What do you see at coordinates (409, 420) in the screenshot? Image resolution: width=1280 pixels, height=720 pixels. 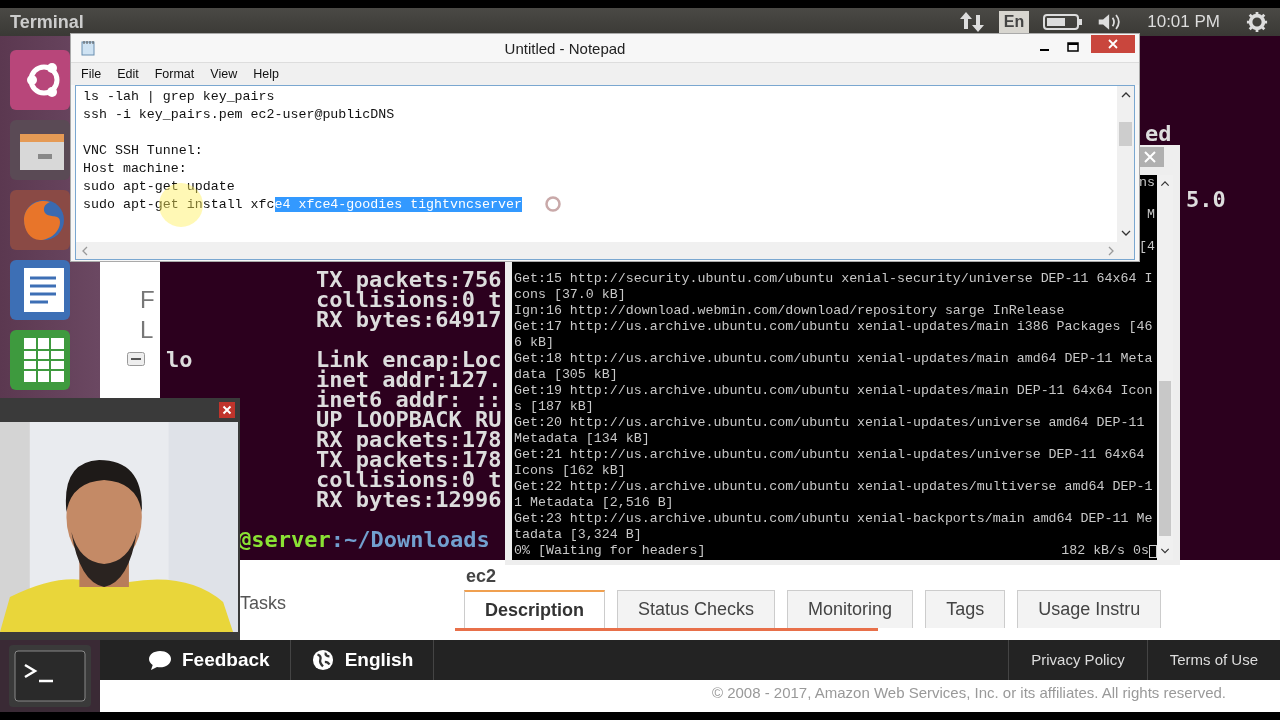 I see `terminal-line: UP LOOPBACK RU` at bounding box center [409, 420].